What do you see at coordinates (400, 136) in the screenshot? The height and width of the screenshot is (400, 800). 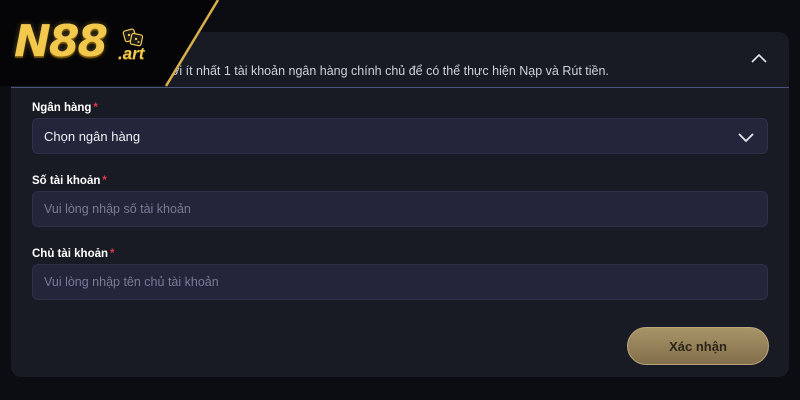 I see `bank-select: Chọn ngân hàng` at bounding box center [400, 136].